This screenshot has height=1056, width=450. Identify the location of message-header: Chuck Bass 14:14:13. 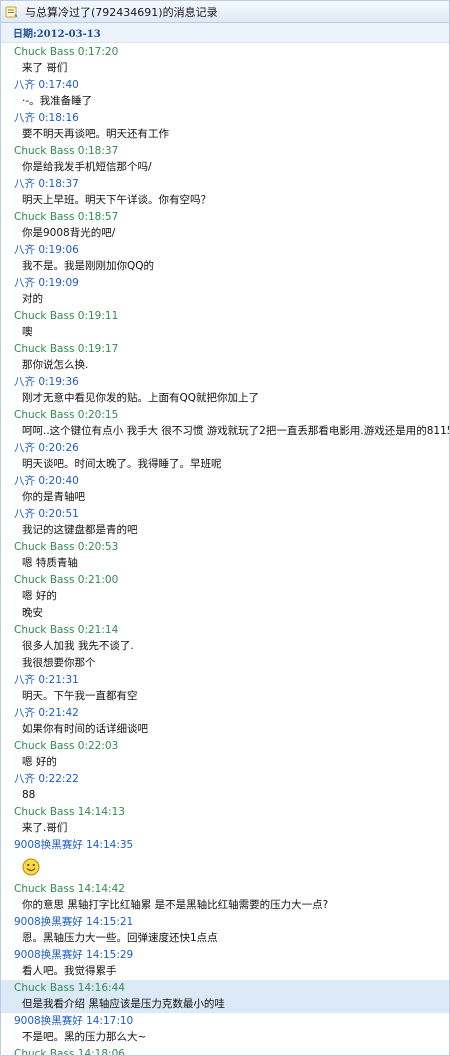
(230, 812).